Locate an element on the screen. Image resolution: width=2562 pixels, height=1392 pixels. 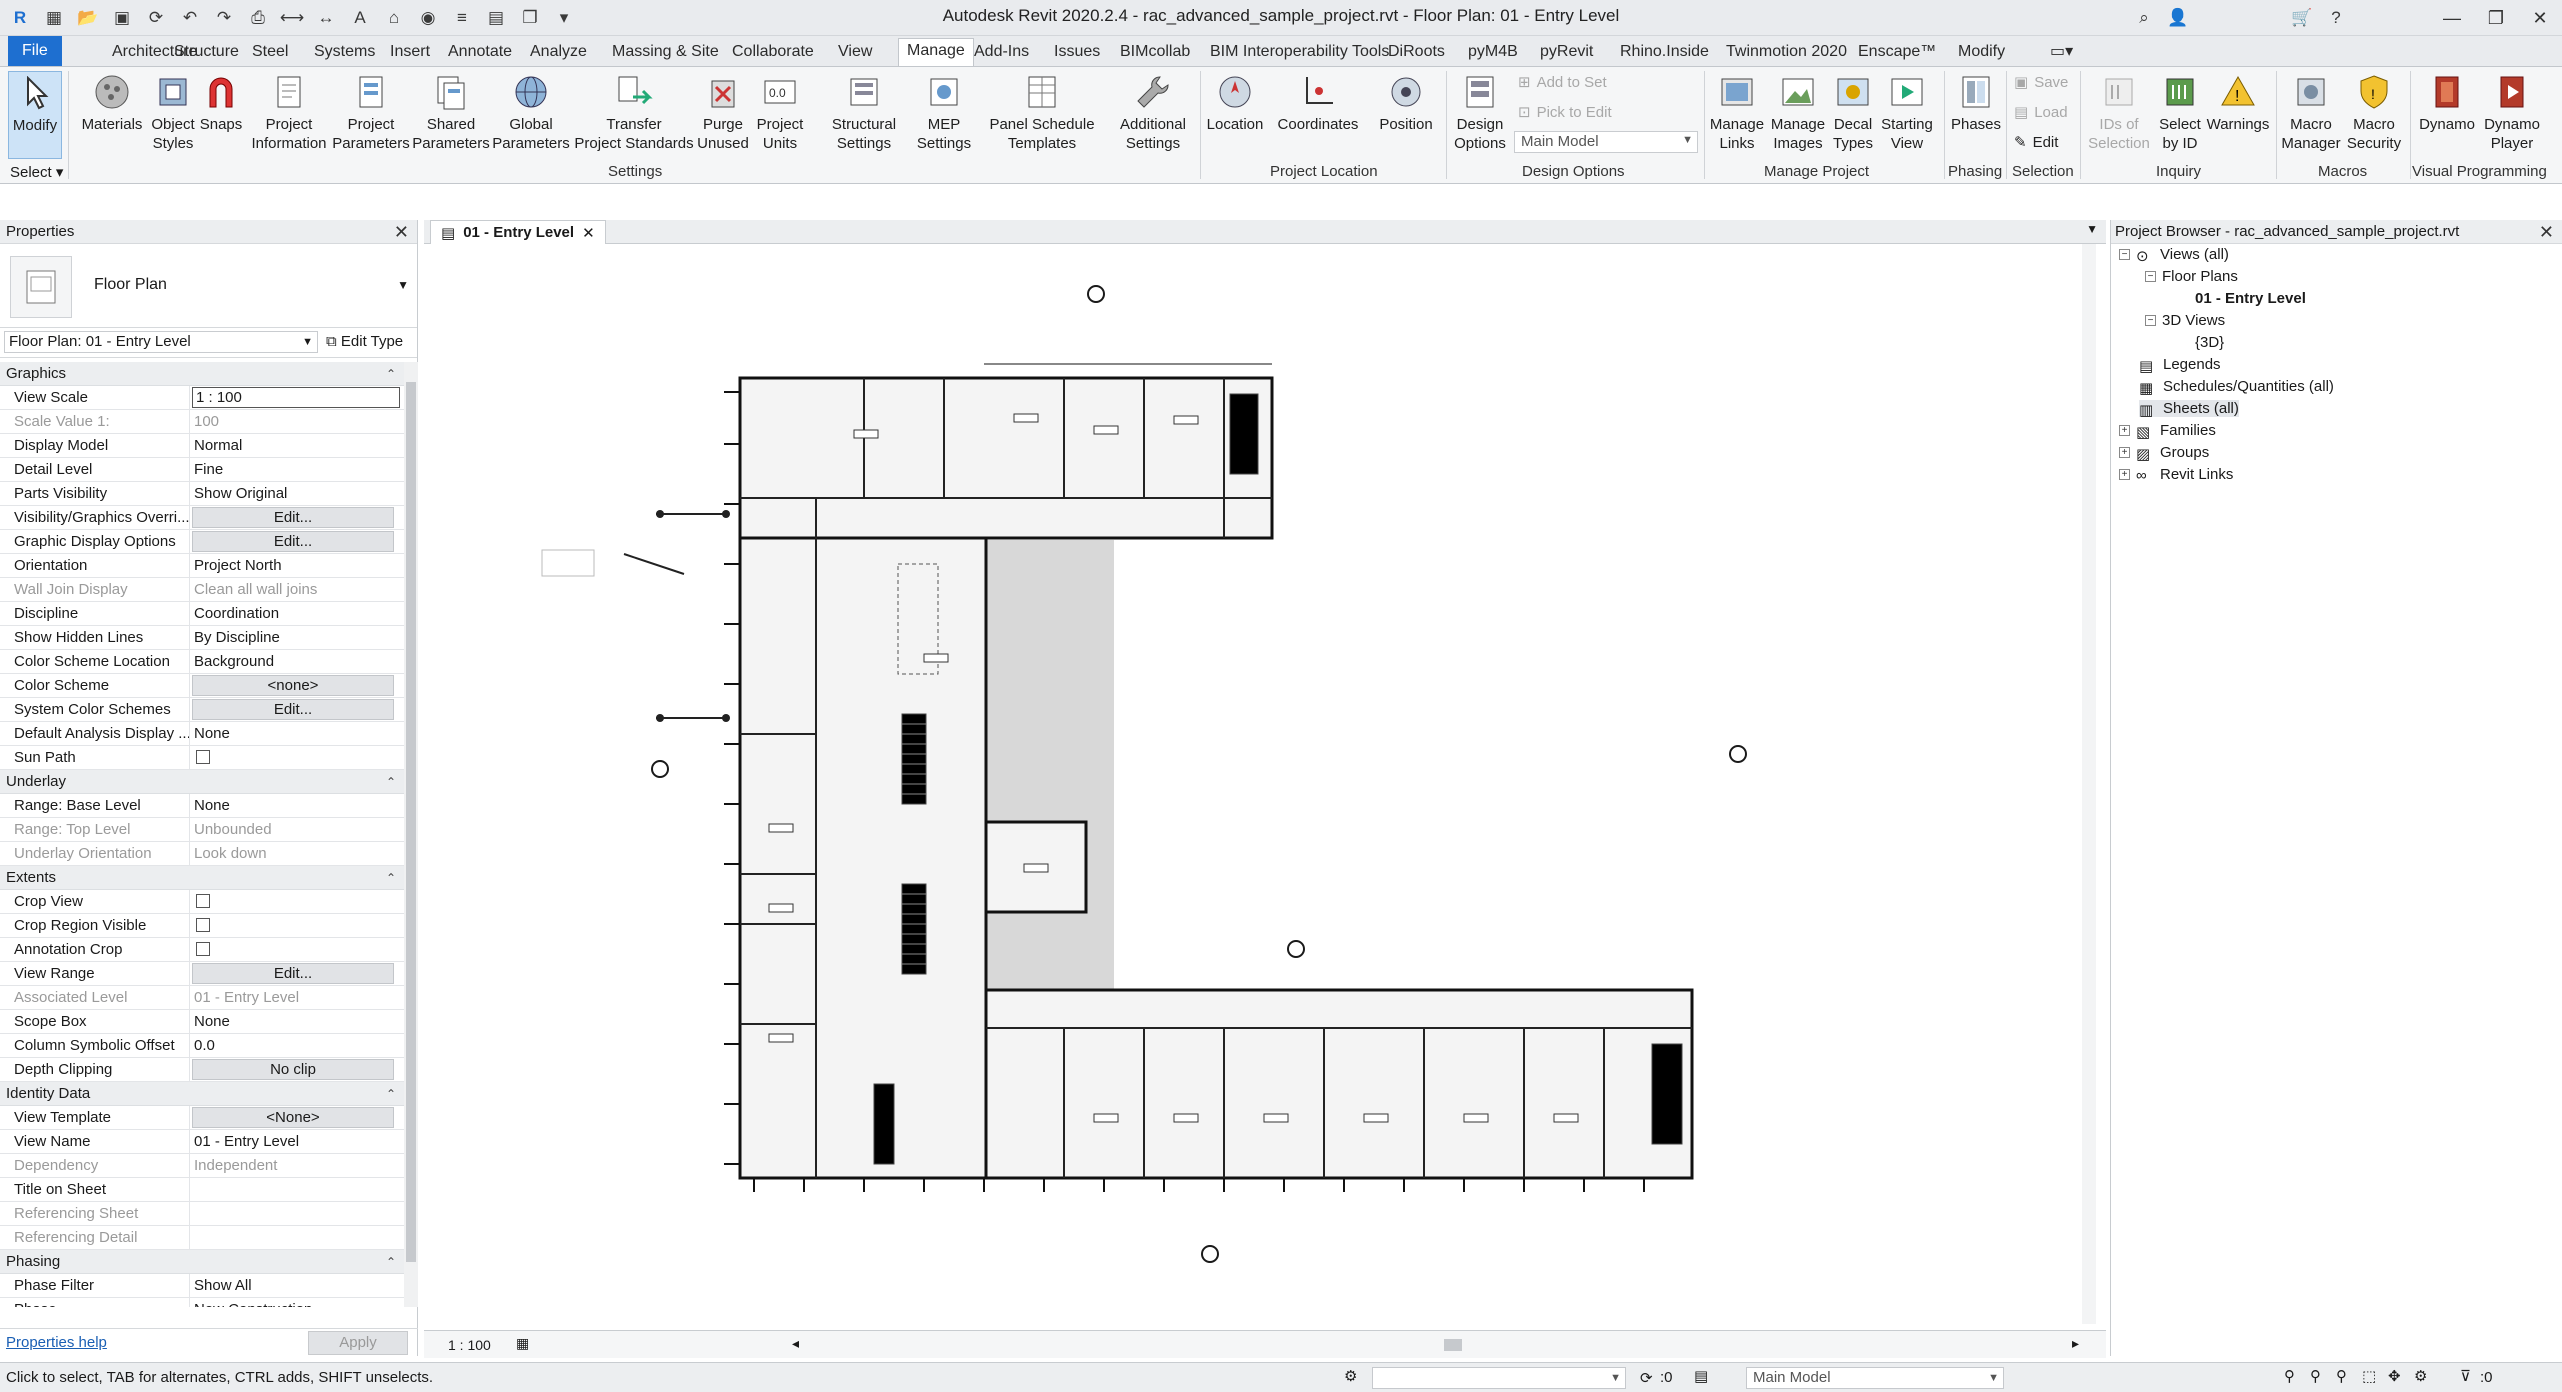
tree-node-legends: ▤ Legends is located at coordinates (2180, 365).